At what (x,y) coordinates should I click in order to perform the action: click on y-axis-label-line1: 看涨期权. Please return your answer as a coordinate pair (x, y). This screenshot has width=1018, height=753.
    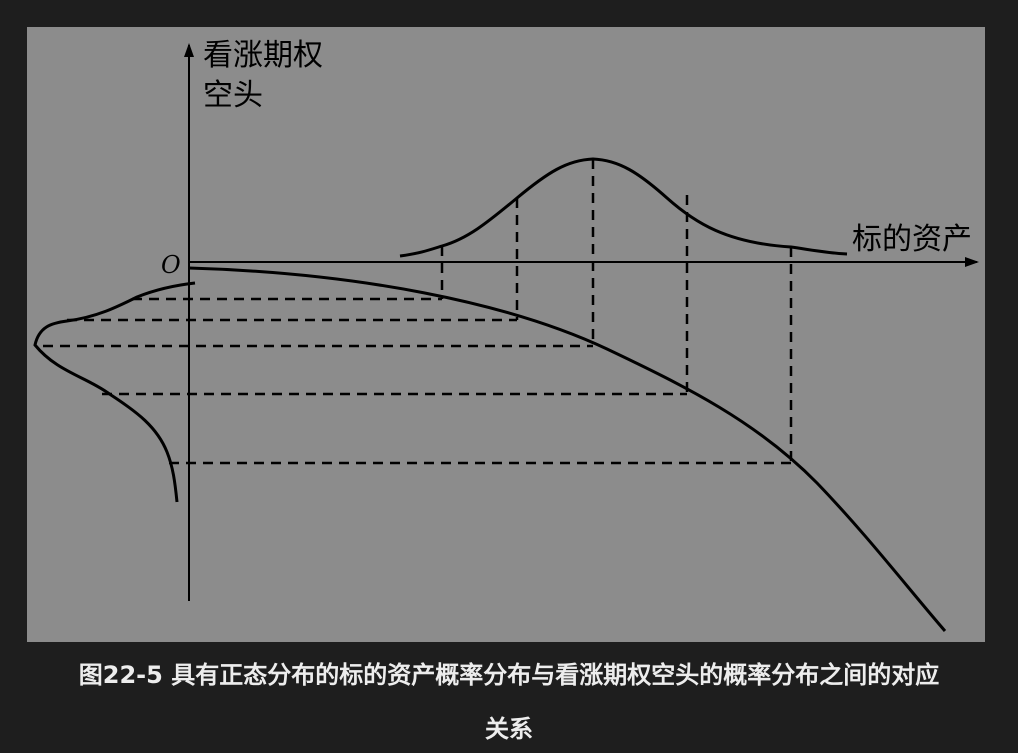
    Looking at the image, I should click on (263, 55).